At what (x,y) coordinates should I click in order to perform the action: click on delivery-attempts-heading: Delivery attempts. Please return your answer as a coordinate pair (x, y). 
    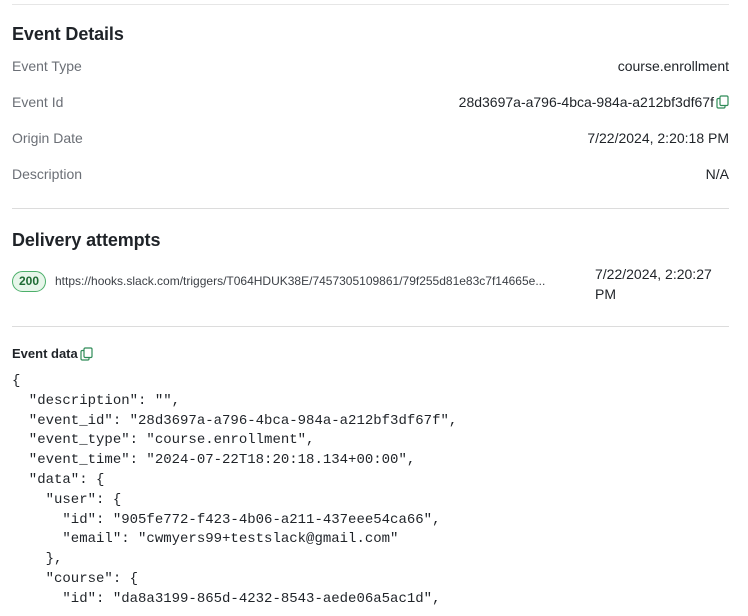
    Looking at the image, I should click on (86, 240).